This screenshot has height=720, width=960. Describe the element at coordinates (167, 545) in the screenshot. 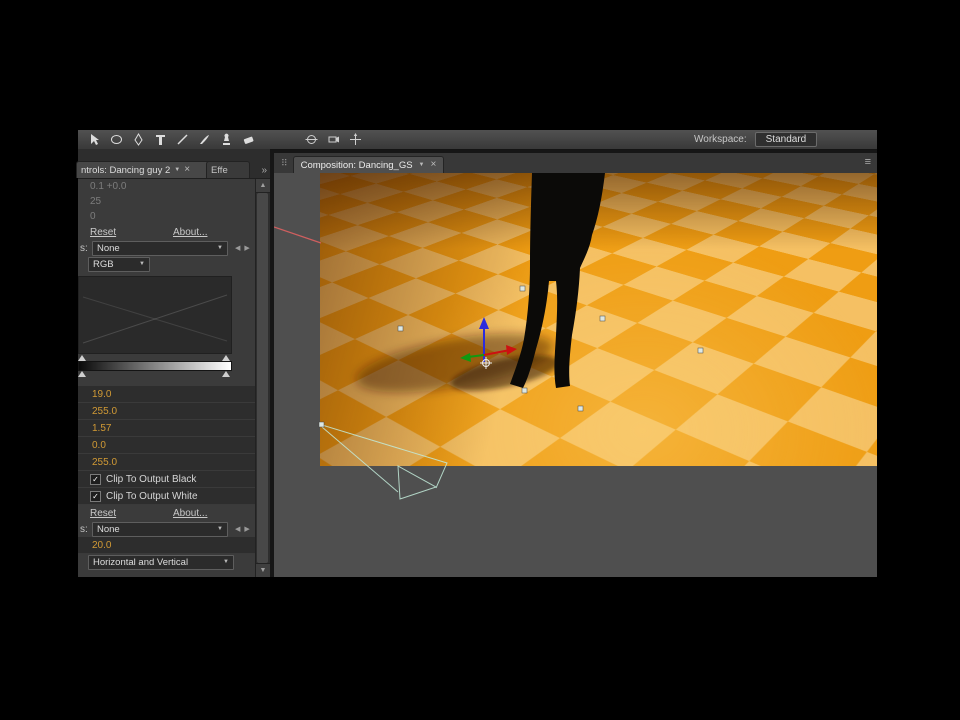

I see `blurriness-value: 20.0` at that location.